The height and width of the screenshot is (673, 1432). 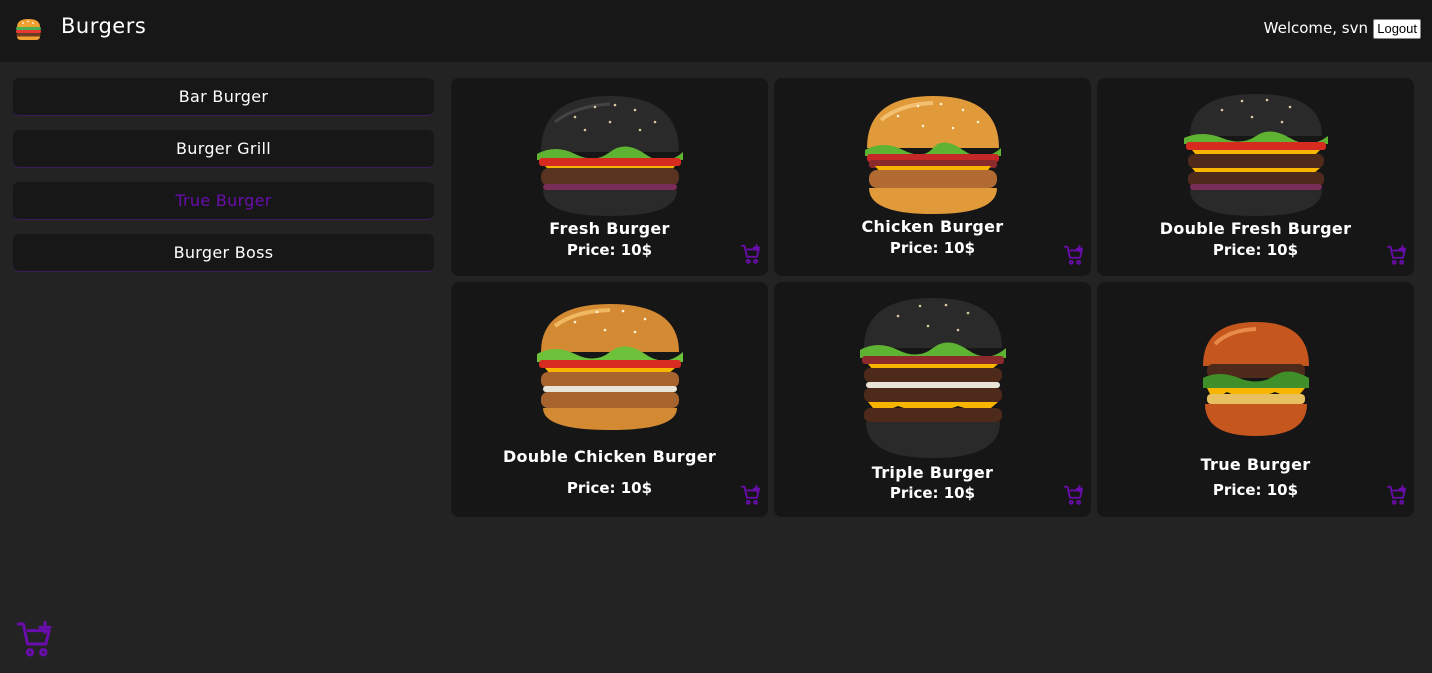 What do you see at coordinates (716, 31) in the screenshot?
I see `top-navbar: Burgers Welcome, svn Logout` at bounding box center [716, 31].